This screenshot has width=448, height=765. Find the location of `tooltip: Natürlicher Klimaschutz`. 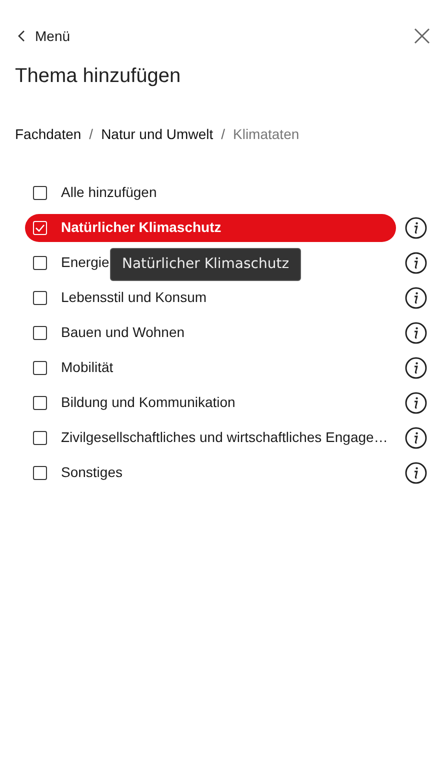

tooltip: Natürlicher Klimaschutz is located at coordinates (206, 264).